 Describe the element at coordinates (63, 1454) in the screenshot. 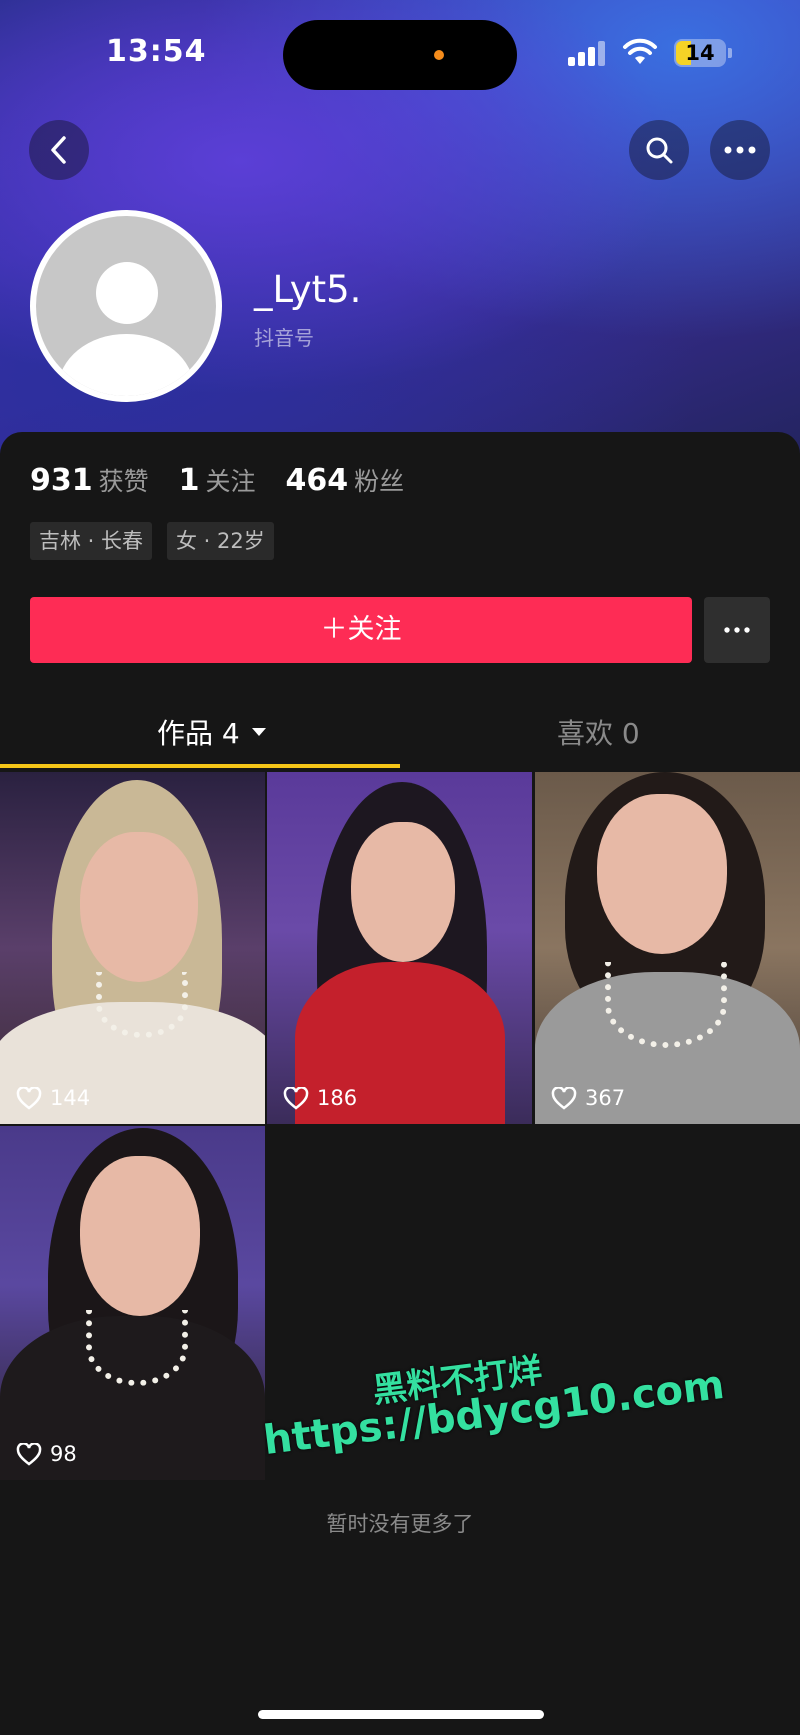

I see `video-likes-count: 98` at that location.